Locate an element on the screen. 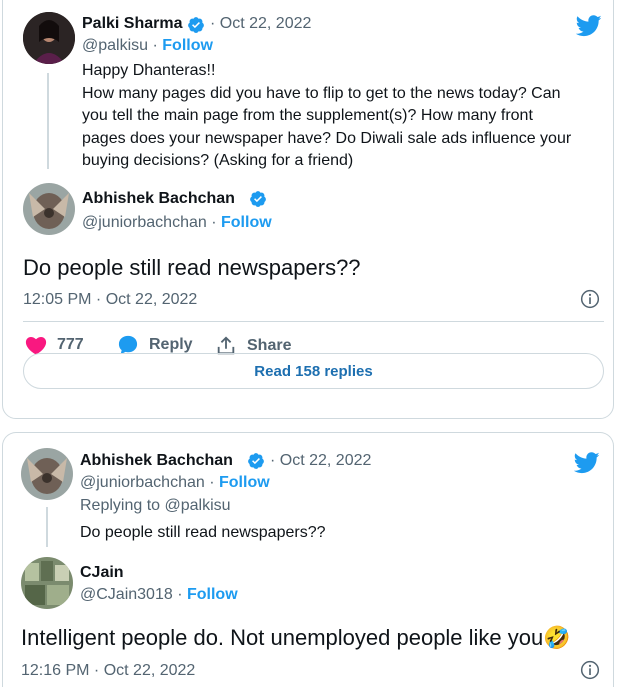 The height and width of the screenshot is (687, 617). tweet-timestamp: 12:16 PM · Oct 22, 2022 is located at coordinates (108, 671).